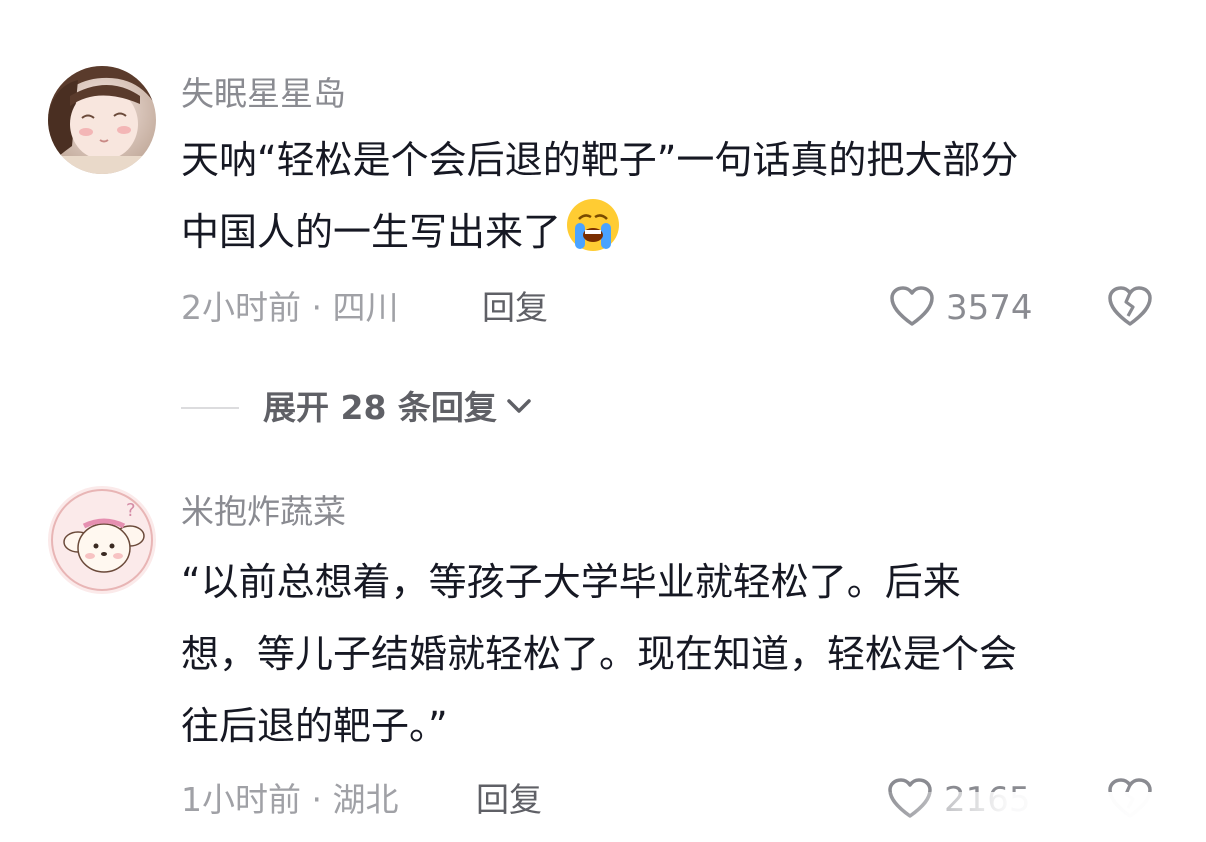  I want to click on avatar-image, so click(102, 120).